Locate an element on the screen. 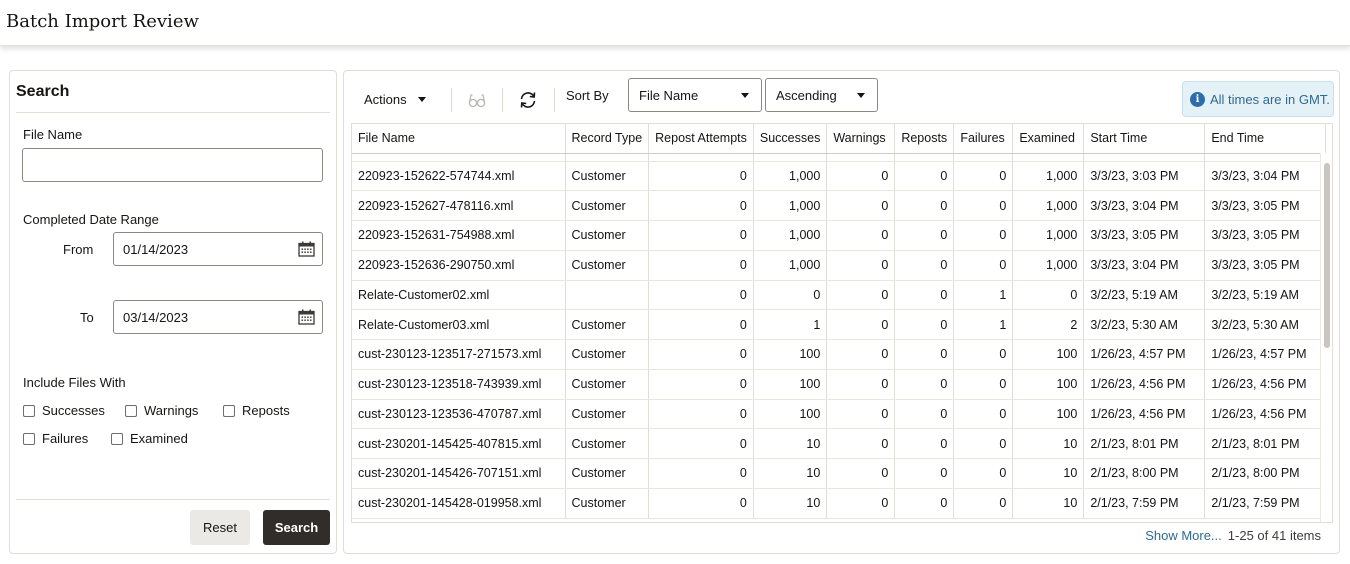 The width and height of the screenshot is (1350, 564). column-header: File Name is located at coordinates (459, 139).